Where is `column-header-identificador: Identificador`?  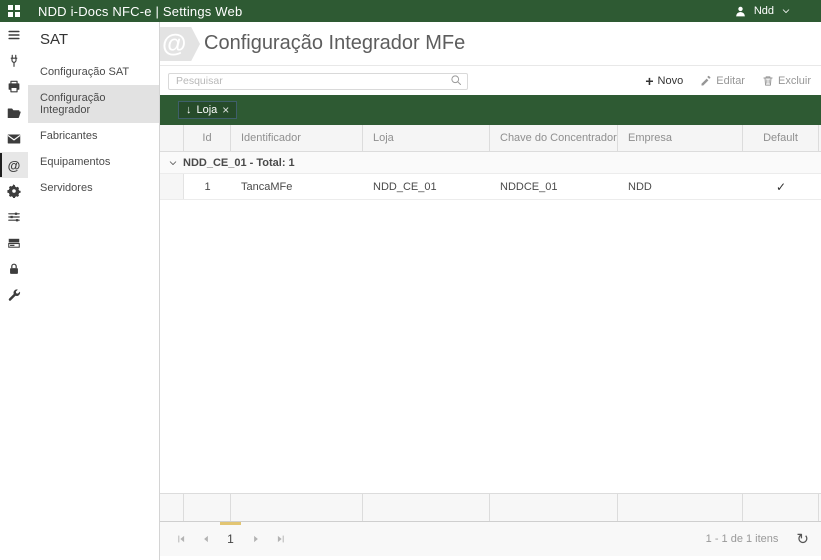
column-header-identificador: Identificador is located at coordinates (297, 138).